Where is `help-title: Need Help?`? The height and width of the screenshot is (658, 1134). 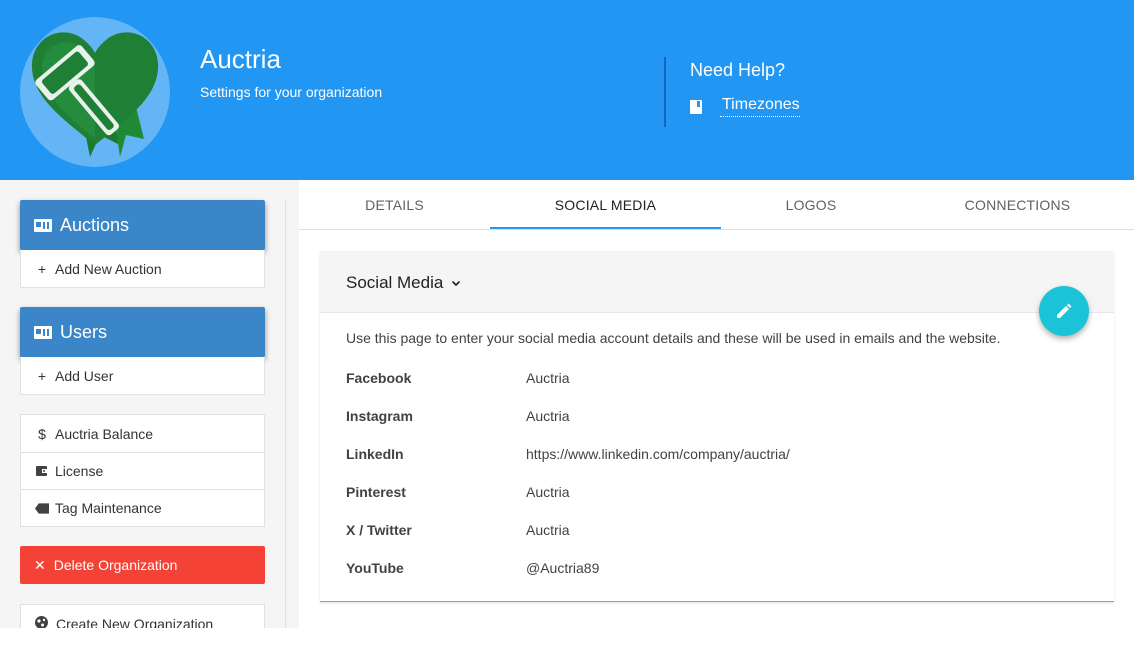 help-title: Need Help? is located at coordinates (738, 70).